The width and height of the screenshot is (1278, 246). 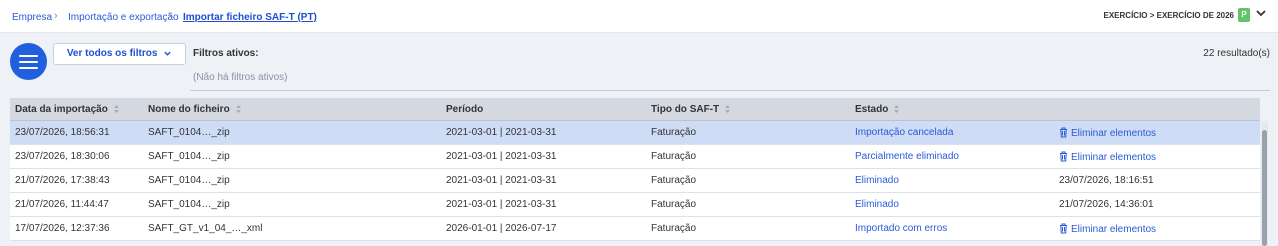 I want to click on column-header-period: Período, so click(x=465, y=109).